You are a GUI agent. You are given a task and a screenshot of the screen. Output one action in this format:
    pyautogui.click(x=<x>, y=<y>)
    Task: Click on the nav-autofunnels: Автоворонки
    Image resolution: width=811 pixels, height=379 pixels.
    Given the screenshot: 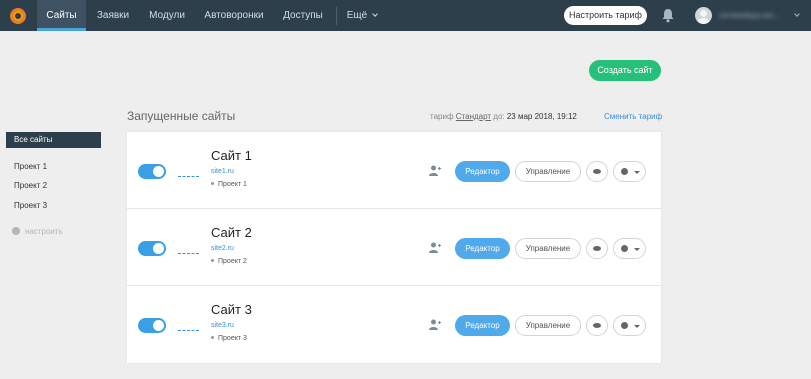 What is the action you would take?
    pyautogui.click(x=234, y=15)
    